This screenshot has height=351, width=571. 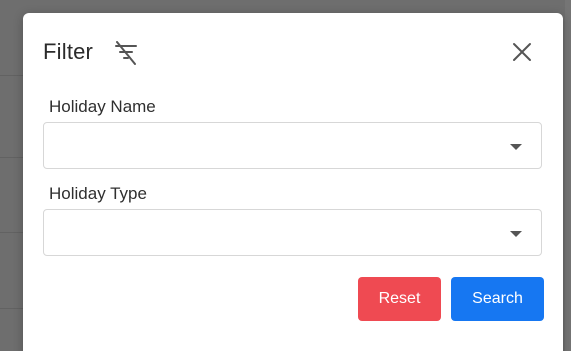 I want to click on reset-button: Reset, so click(x=399, y=299).